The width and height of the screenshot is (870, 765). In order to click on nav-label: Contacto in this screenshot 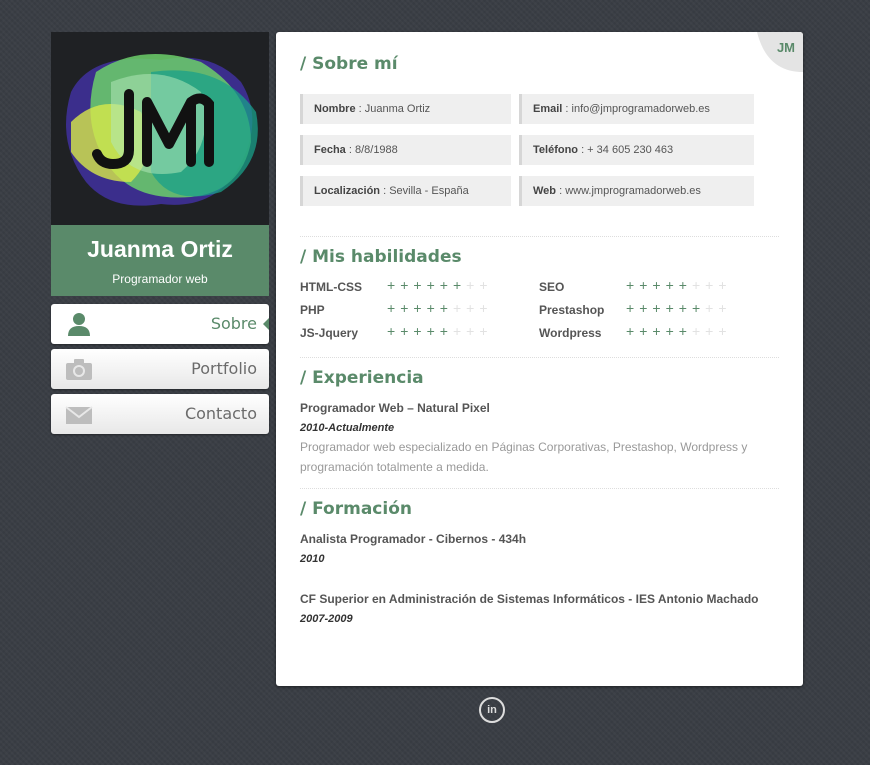, I will do `click(220, 413)`.